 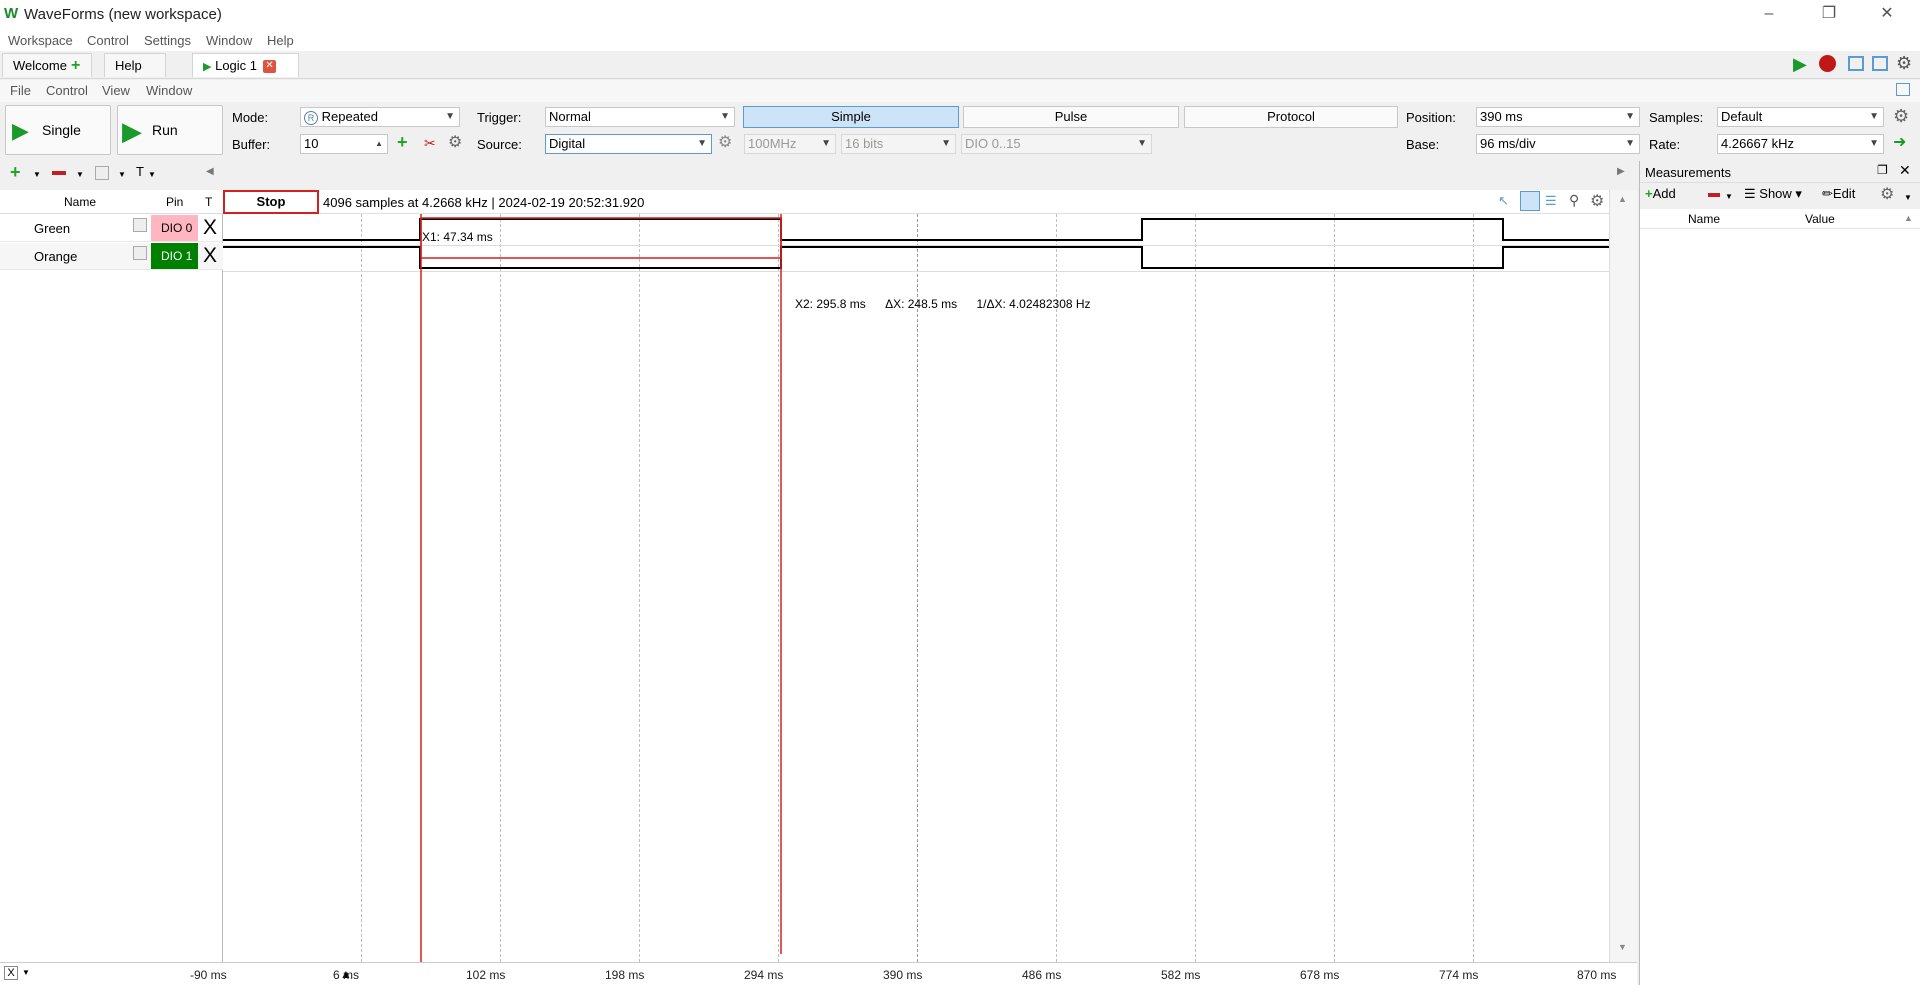 What do you see at coordinates (1905, 170) in the screenshot?
I see `close-panel-icon: ✕` at bounding box center [1905, 170].